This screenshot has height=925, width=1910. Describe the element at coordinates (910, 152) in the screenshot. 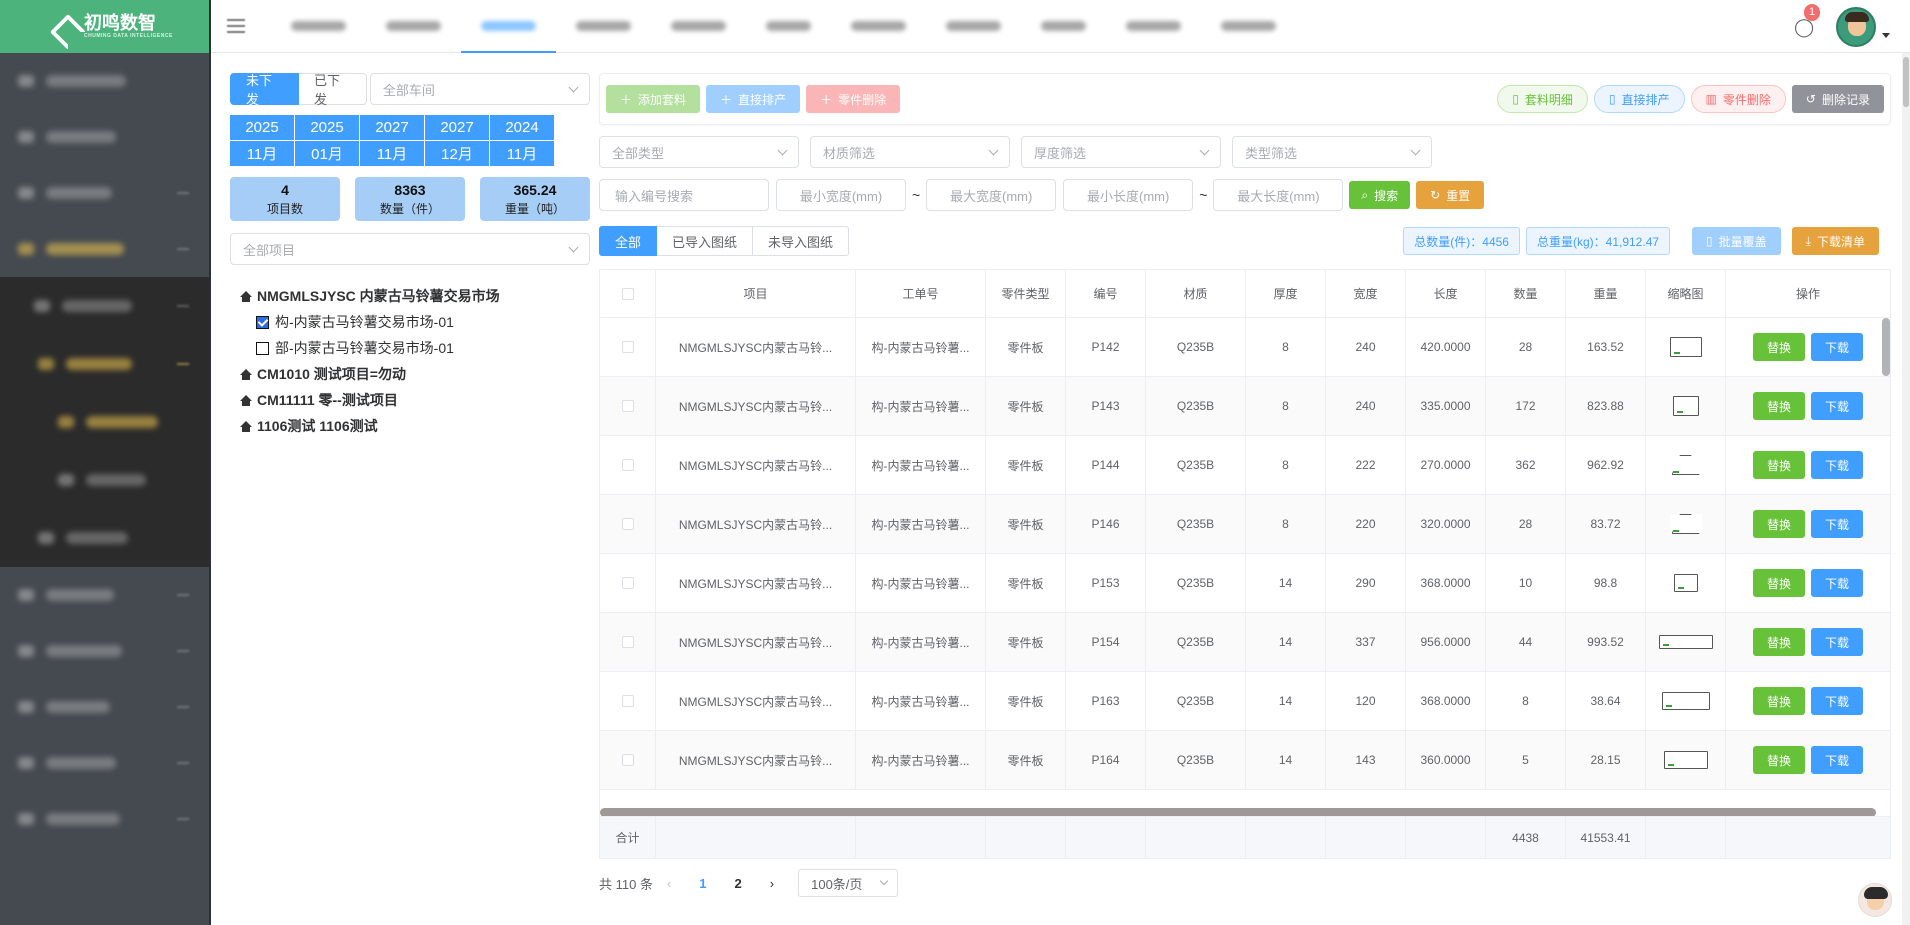

I see `material-select: 材质筛选` at that location.